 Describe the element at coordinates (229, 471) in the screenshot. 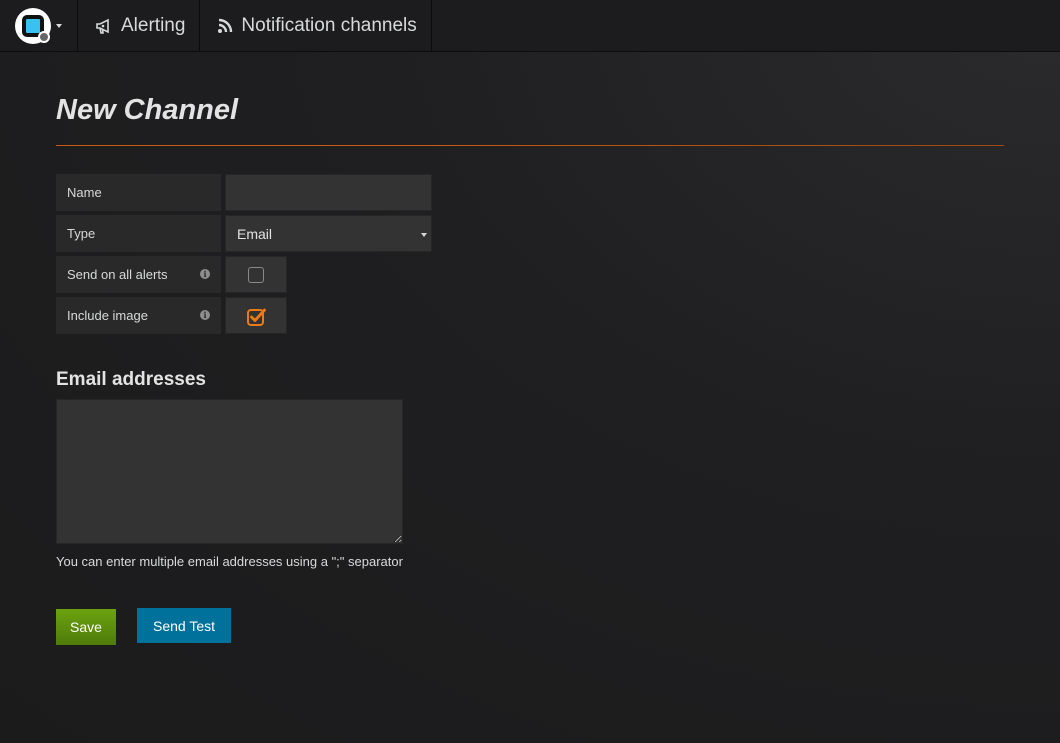

I see `email-addresses-textarea` at that location.